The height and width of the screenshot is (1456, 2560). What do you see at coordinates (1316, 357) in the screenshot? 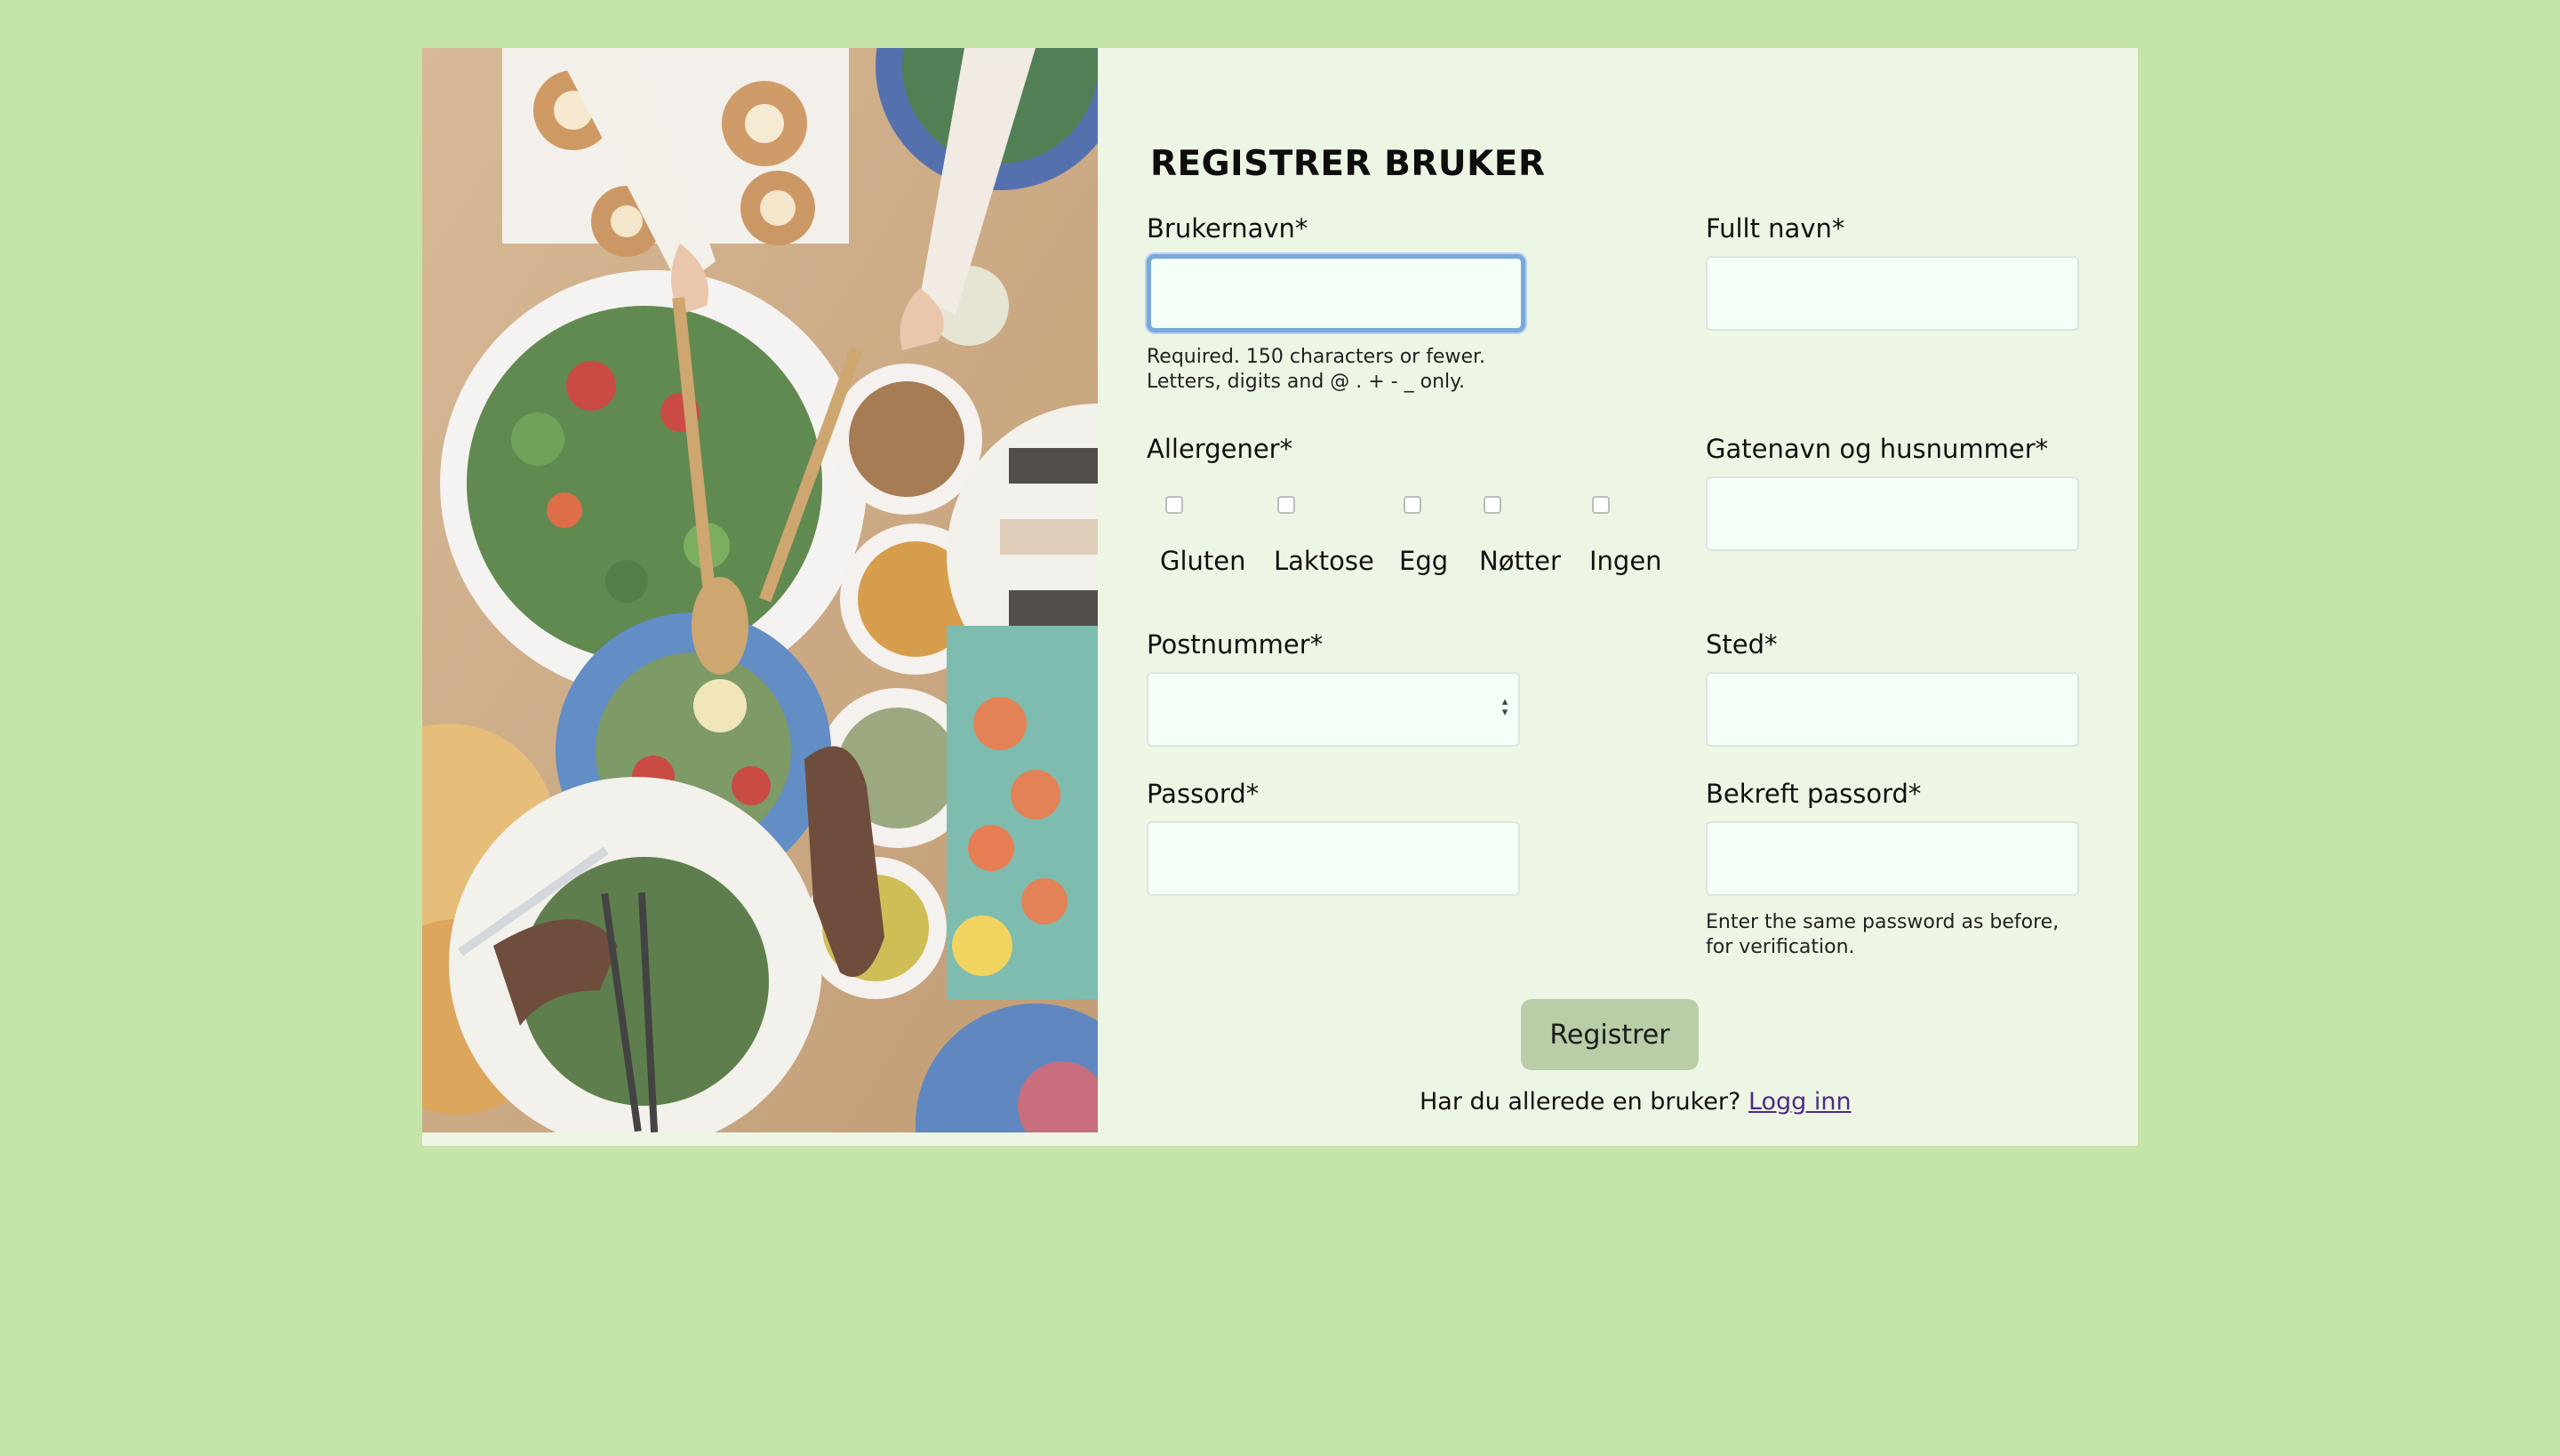
I see `username-help-line-1: Required. 150 characters or fewer.` at bounding box center [1316, 357].